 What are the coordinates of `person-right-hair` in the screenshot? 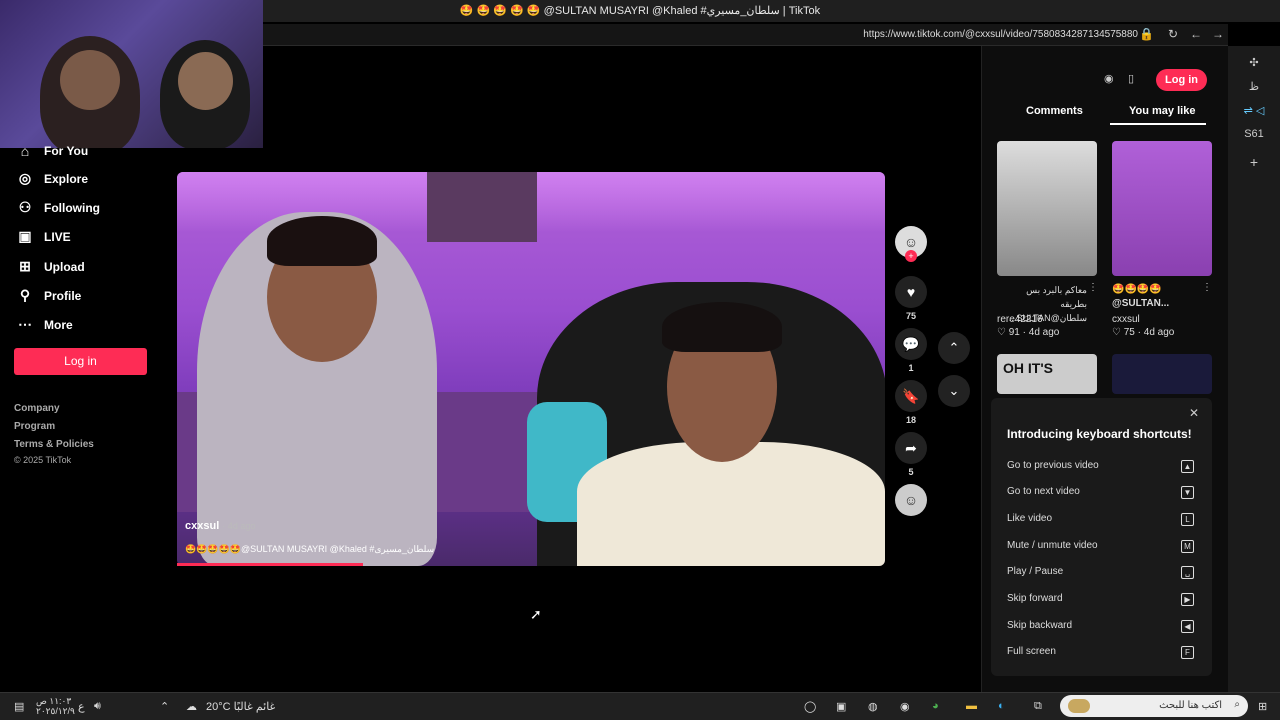 It's located at (722, 327).